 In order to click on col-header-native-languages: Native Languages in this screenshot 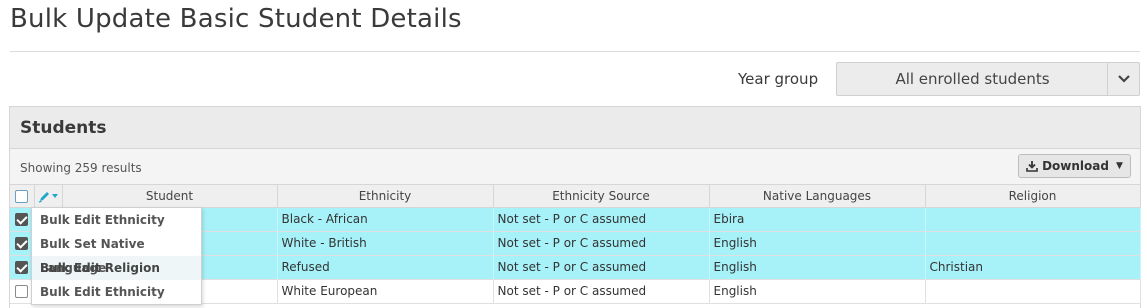, I will do `click(817, 196)`.